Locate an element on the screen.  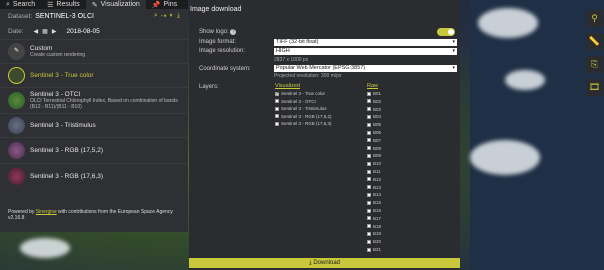
help-icon: ? is located at coordinates (233, 32).